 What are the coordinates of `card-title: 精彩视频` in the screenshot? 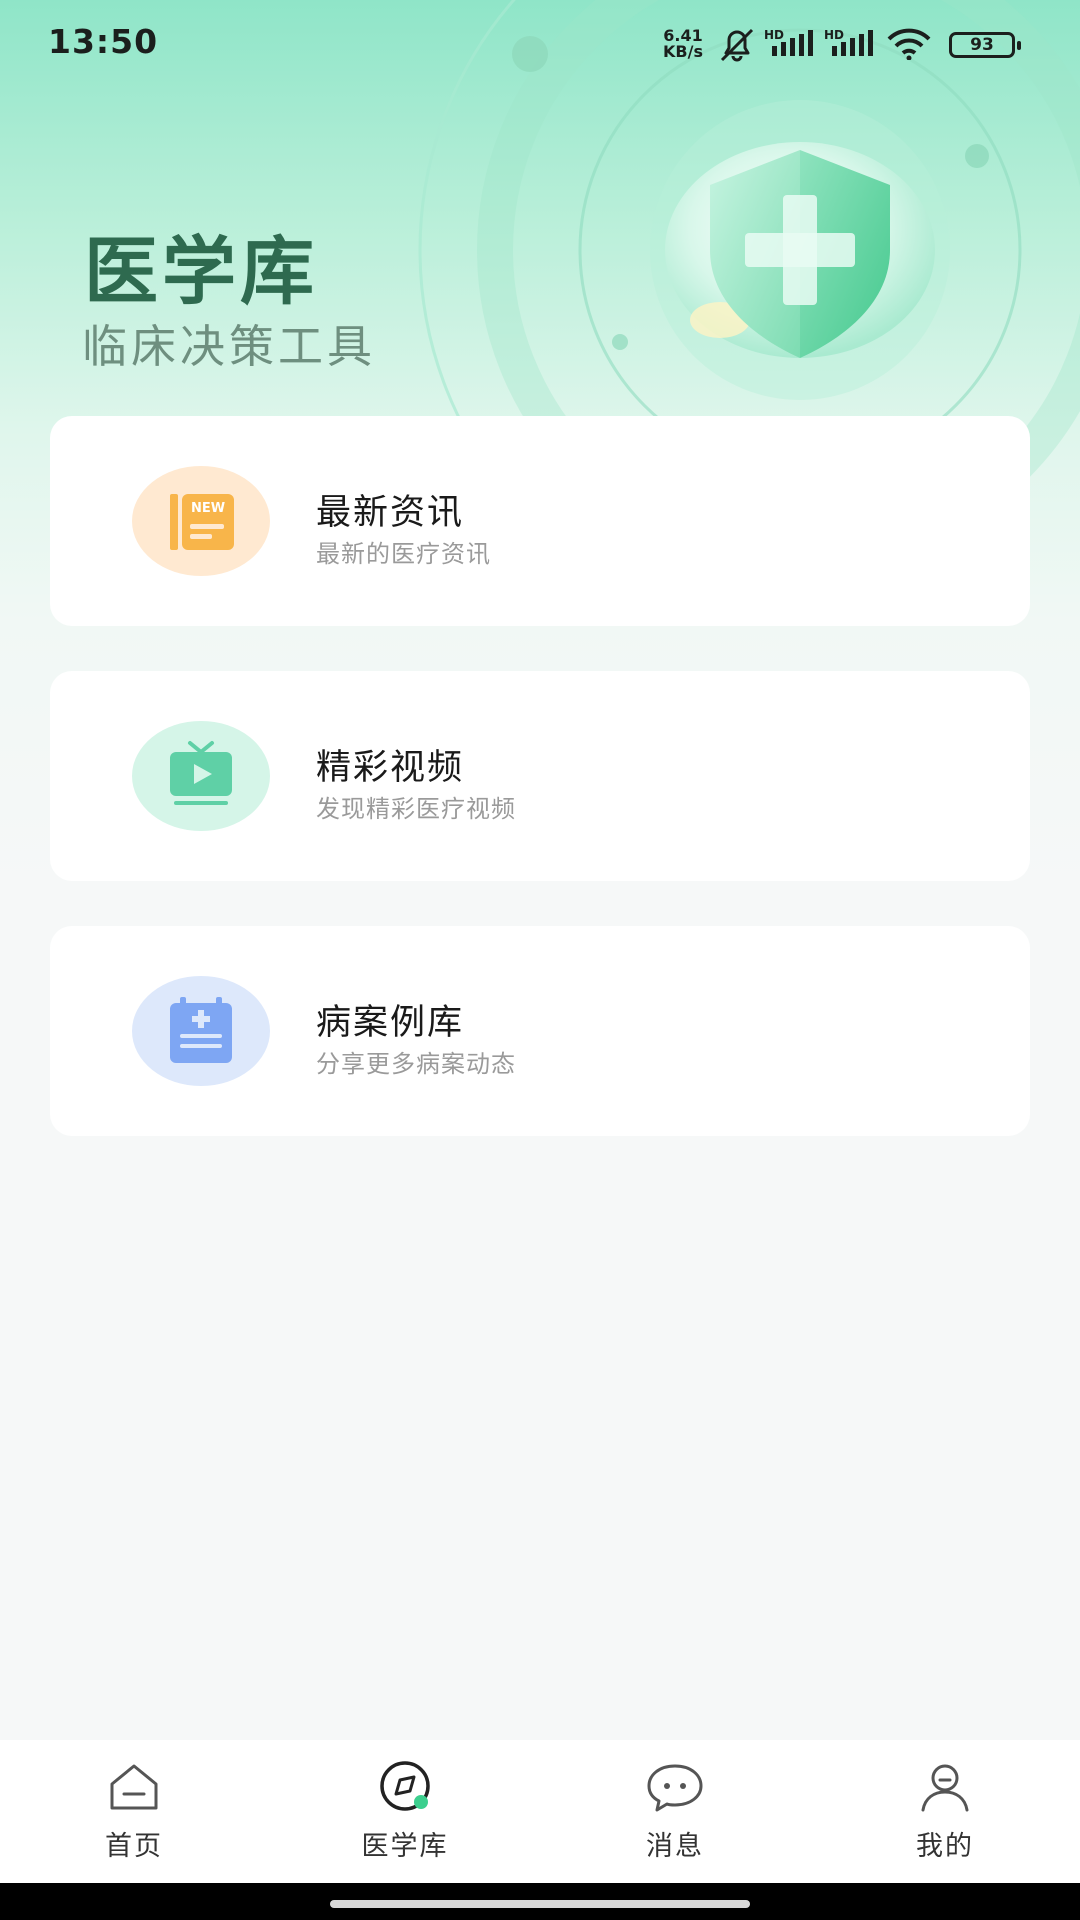 It's located at (390, 768).